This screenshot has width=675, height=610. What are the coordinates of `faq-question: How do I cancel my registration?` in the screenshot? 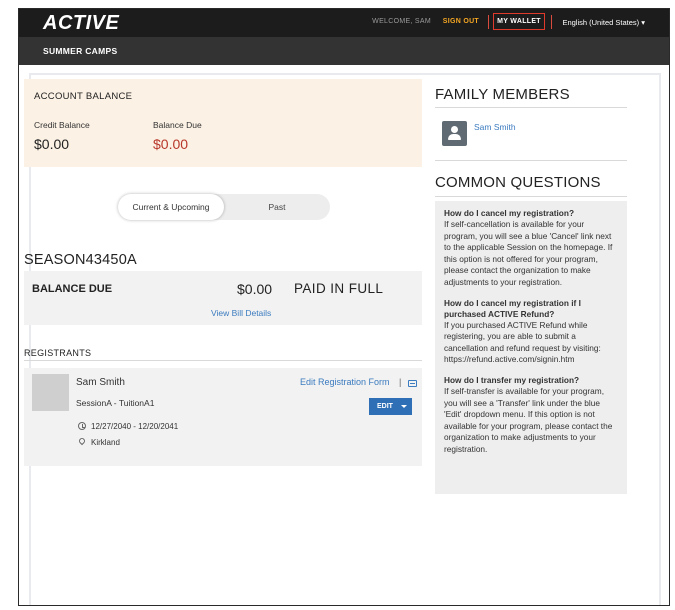 It's located at (509, 213).